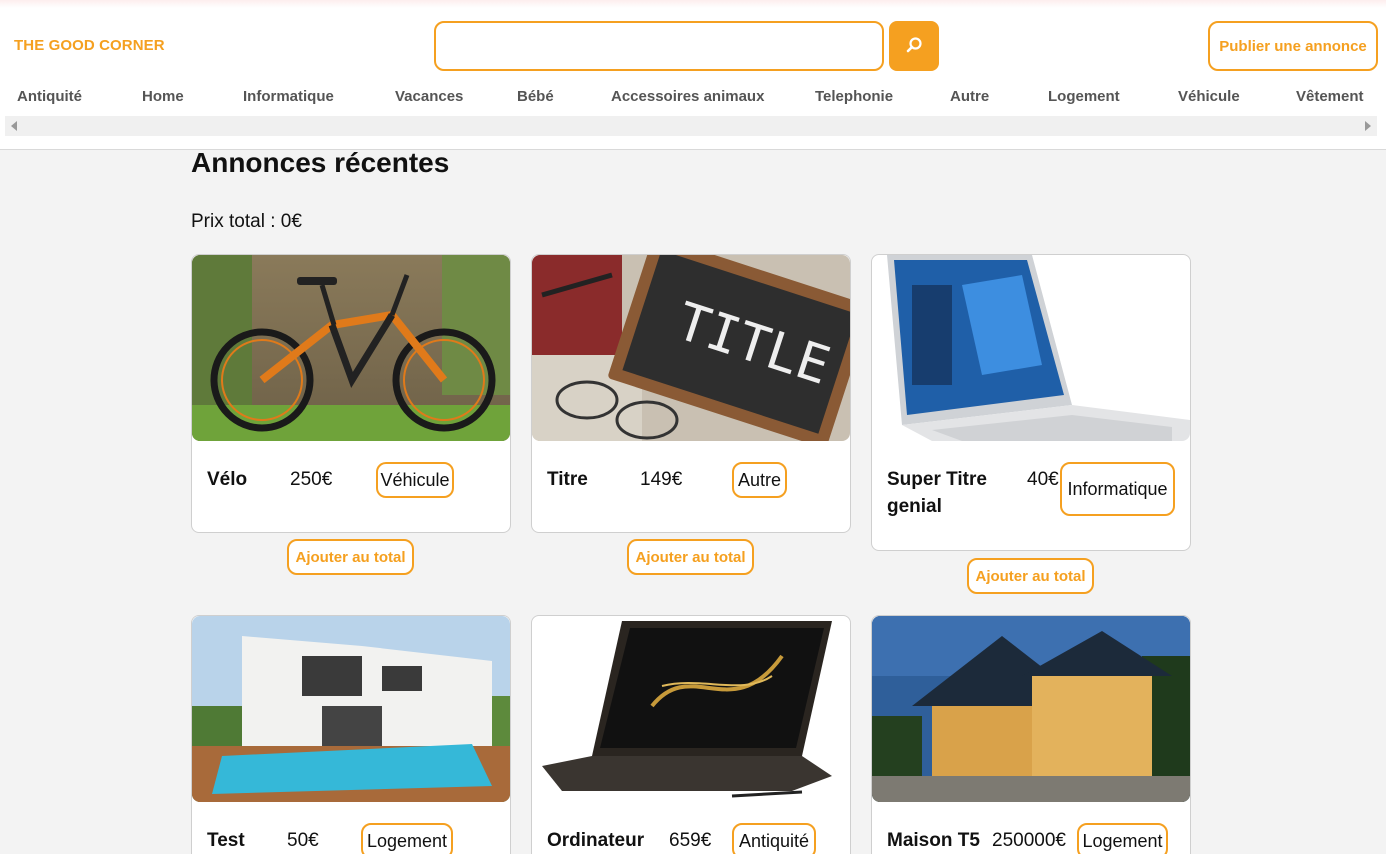 Image resolution: width=1386 pixels, height=854 pixels. I want to click on nav-item-antiquite: Antiquité, so click(49, 96).